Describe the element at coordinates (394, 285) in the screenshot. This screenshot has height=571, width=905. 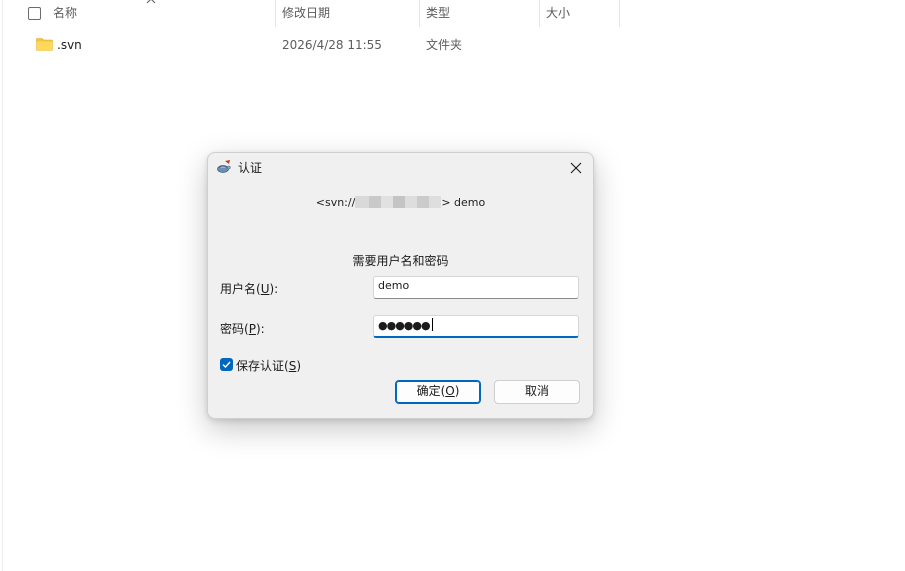
I see `username-value: demo` at that location.